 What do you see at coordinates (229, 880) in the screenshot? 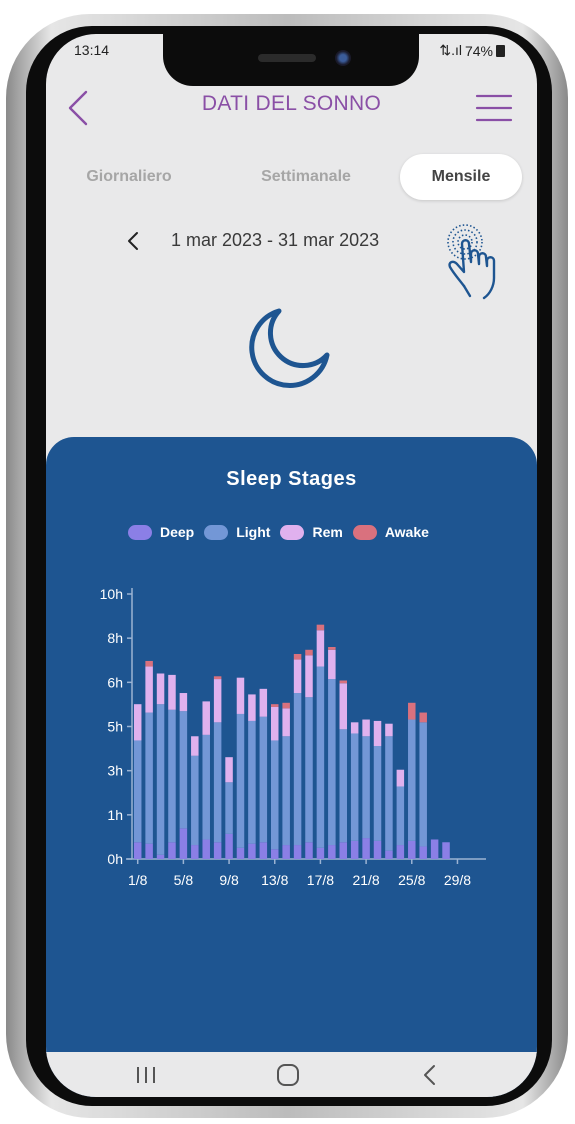
I see `x-tick-label: 9/8` at bounding box center [229, 880].